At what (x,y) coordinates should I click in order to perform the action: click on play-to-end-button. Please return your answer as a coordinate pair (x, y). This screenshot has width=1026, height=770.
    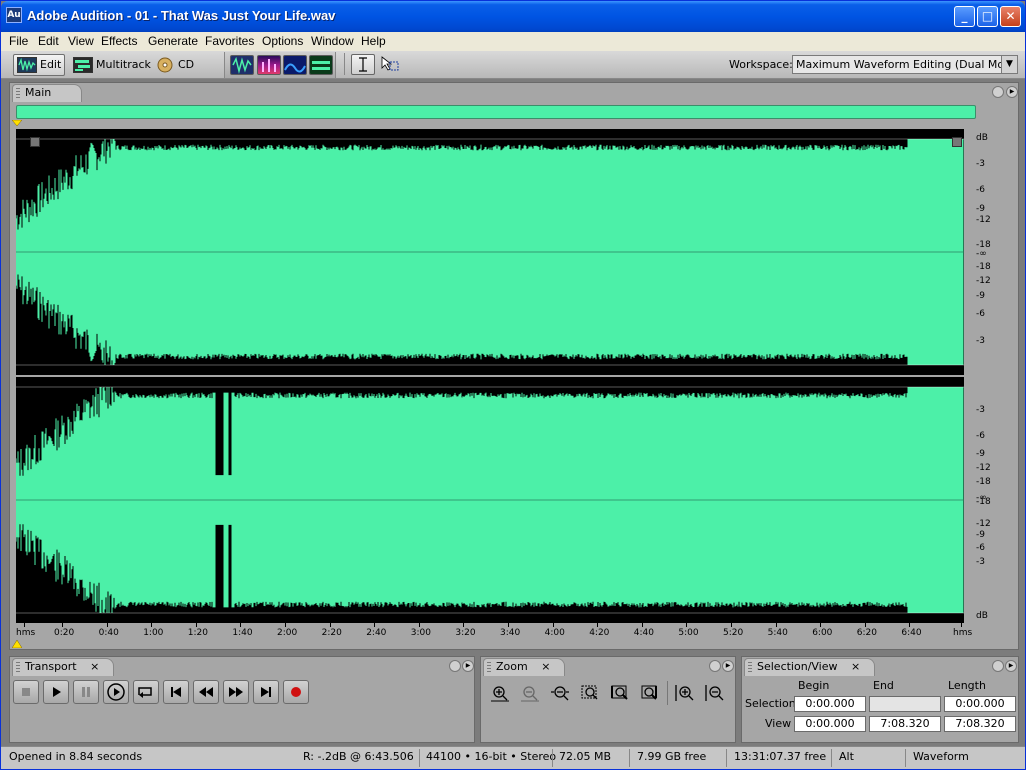
    Looking at the image, I should click on (116, 692).